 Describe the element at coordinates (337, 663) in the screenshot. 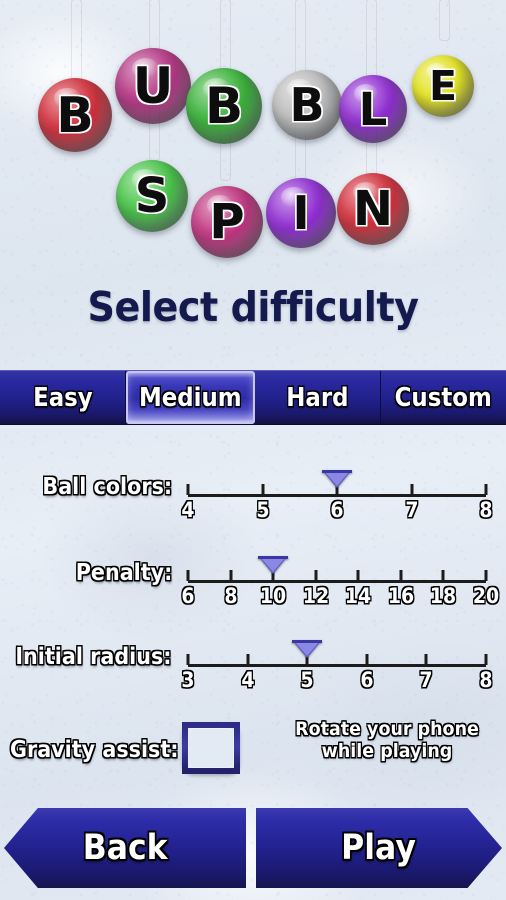

I see `slider-scale-initial-radius: 3 4 5 6 7 8` at that location.